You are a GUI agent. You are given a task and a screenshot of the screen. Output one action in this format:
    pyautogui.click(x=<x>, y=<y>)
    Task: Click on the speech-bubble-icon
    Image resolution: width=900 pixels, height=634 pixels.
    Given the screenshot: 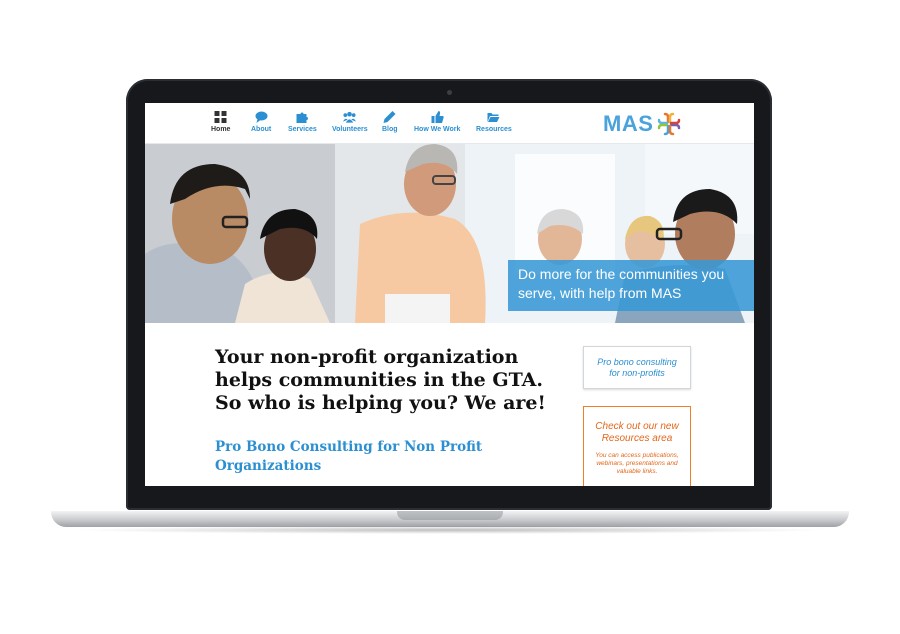 What is the action you would take?
    pyautogui.click(x=261, y=117)
    